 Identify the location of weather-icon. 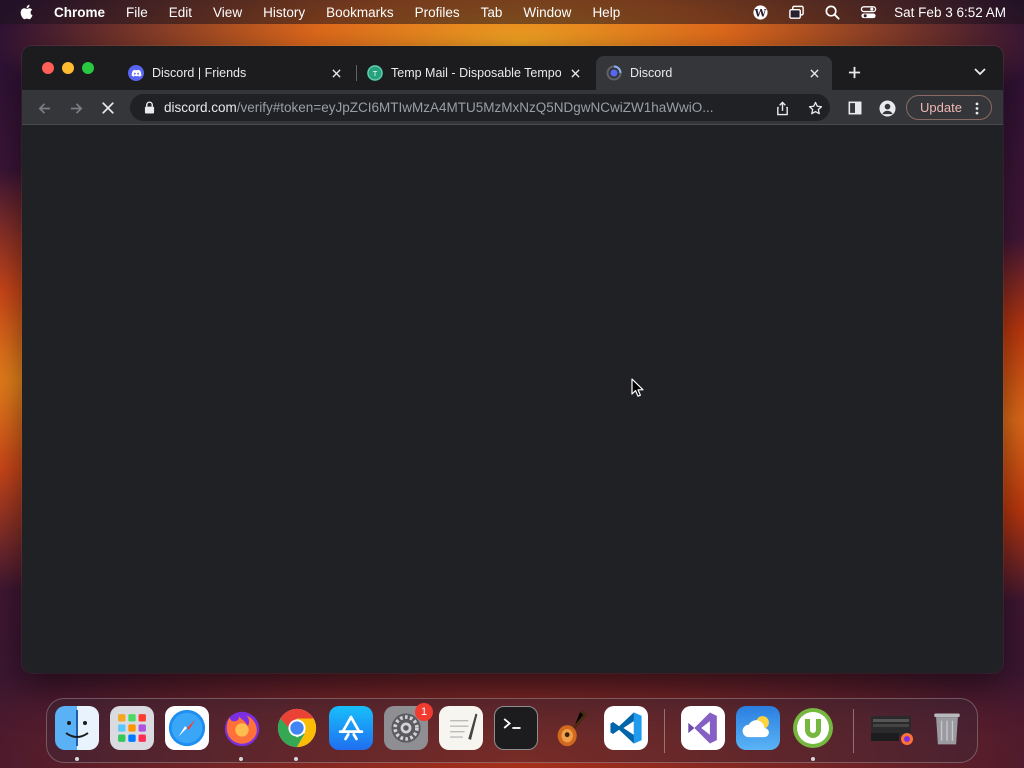
(758, 728).